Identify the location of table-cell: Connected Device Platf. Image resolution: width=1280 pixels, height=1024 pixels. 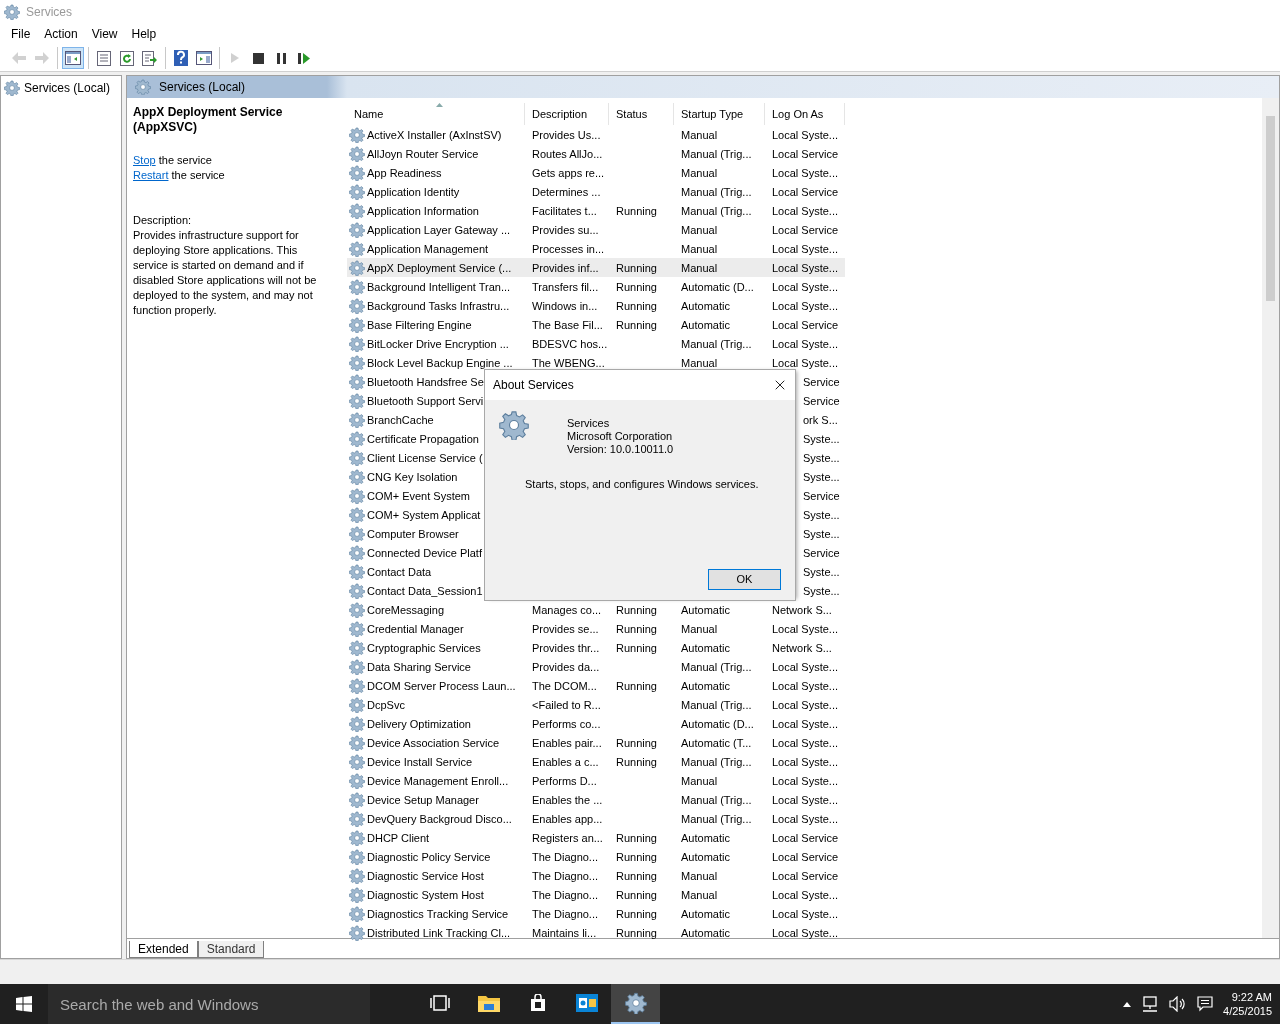
(424, 552).